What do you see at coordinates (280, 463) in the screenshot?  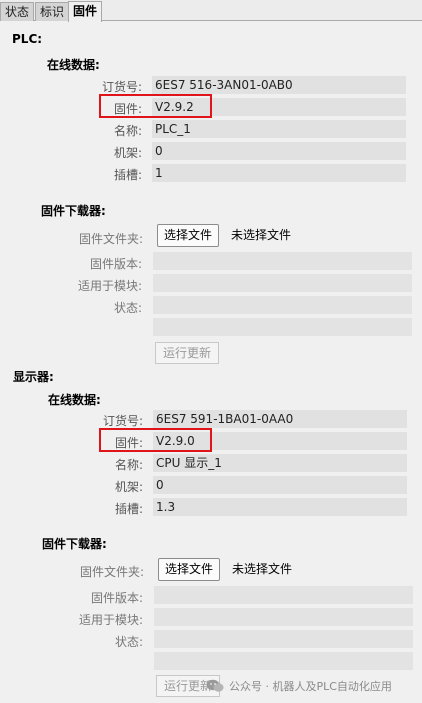 I see `display-name-field: CPU 显示_1` at bounding box center [280, 463].